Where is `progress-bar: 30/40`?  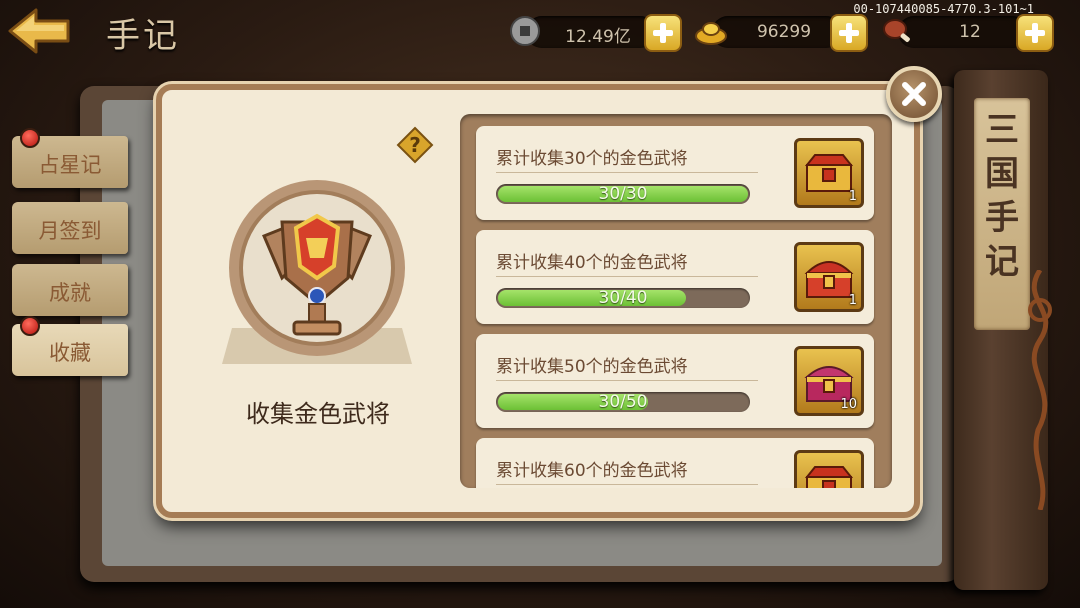
progress-bar: 30/40 is located at coordinates (623, 298).